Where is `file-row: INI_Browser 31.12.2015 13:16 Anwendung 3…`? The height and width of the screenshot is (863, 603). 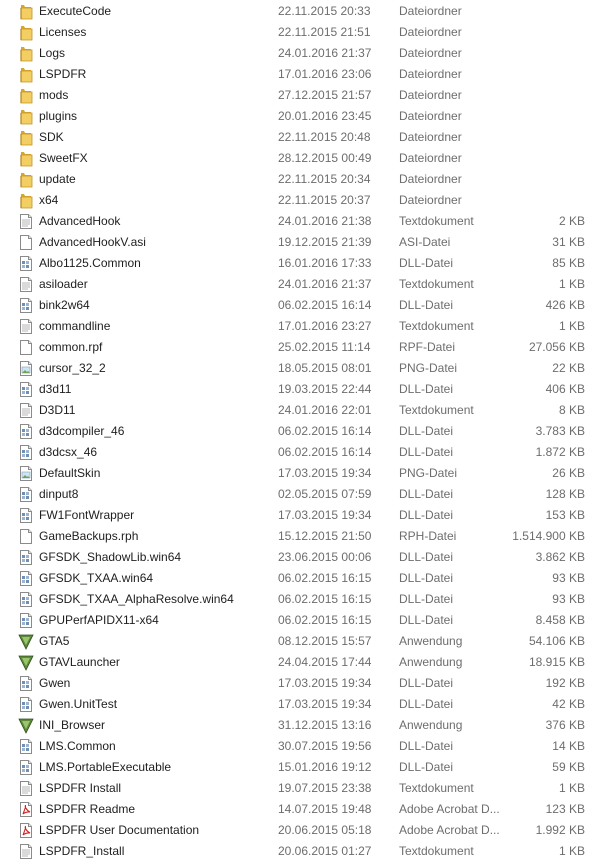 file-row: INI_Browser 31.12.2015 13:16 Anwendung 3… is located at coordinates (301, 725).